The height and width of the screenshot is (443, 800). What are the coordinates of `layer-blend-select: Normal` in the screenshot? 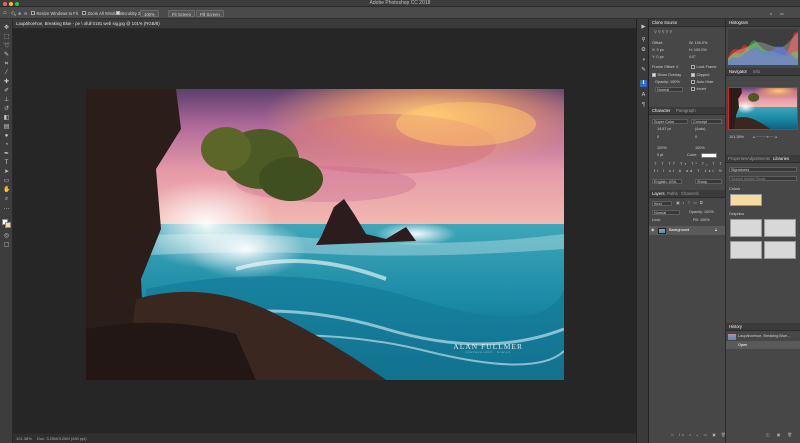 It's located at (666, 212).